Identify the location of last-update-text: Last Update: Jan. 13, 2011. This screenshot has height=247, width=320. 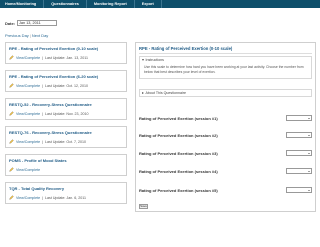
(66, 57).